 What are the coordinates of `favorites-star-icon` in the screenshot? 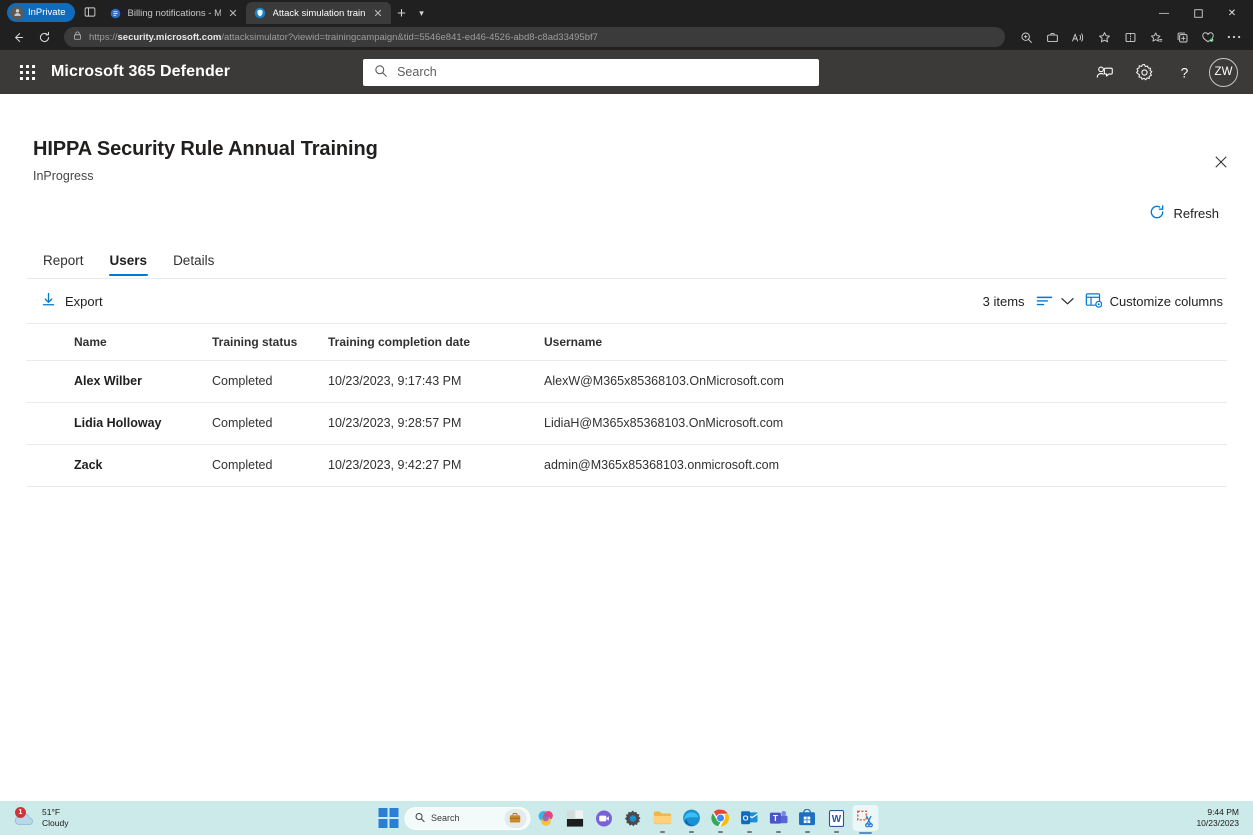 It's located at (1104, 37).